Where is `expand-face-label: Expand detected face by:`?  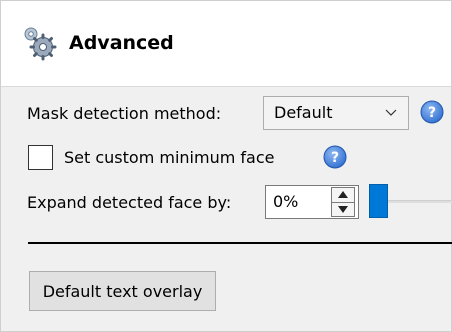
expand-face-label: Expand detected face by: is located at coordinates (129, 202).